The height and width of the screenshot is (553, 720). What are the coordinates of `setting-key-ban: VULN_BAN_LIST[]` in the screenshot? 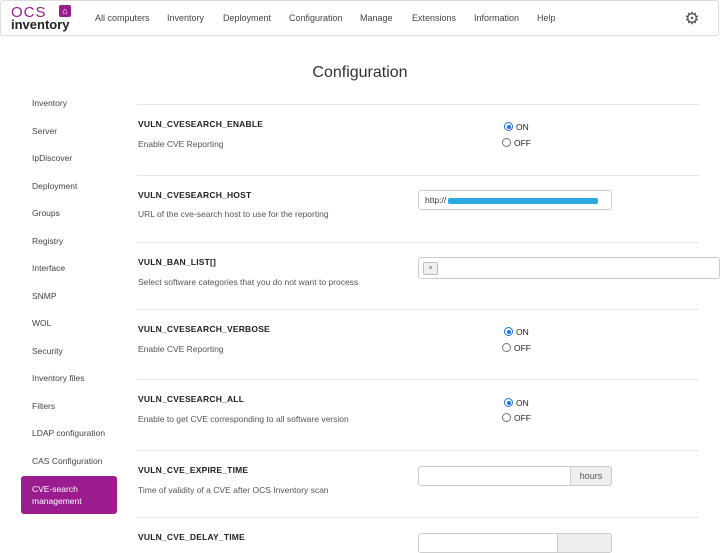 It's located at (177, 262).